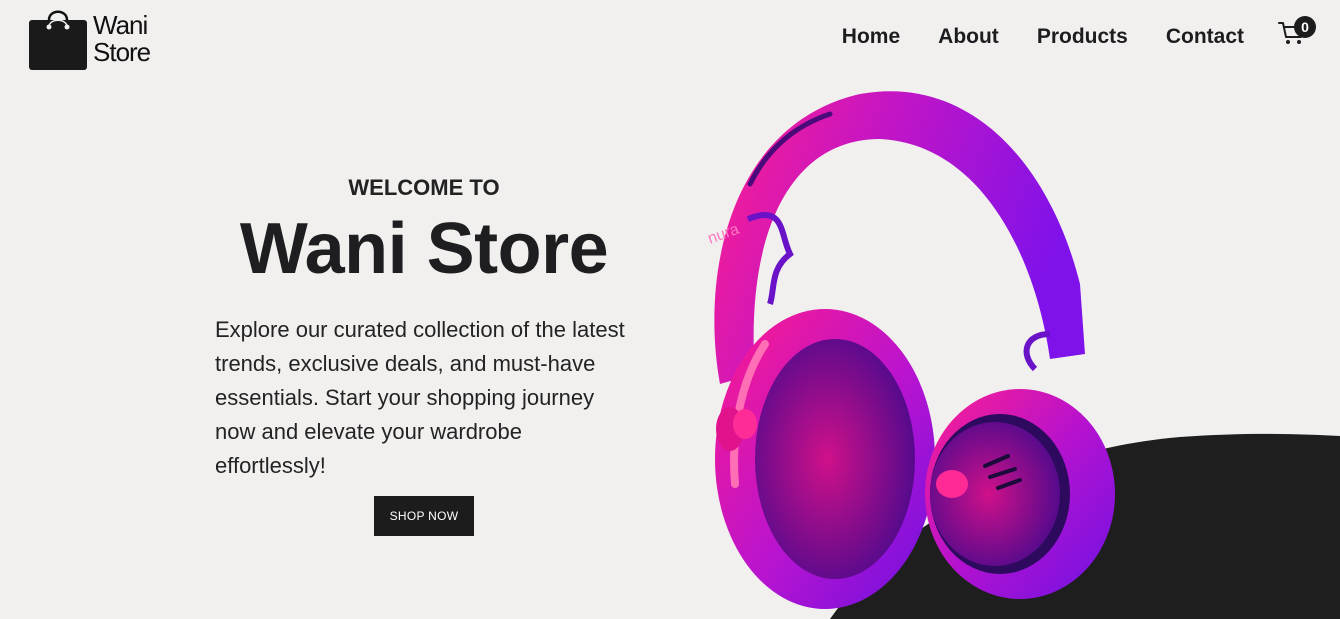 Image resolution: width=1340 pixels, height=619 pixels. What do you see at coordinates (424, 249) in the screenshot?
I see `hero-title: Wani Store` at bounding box center [424, 249].